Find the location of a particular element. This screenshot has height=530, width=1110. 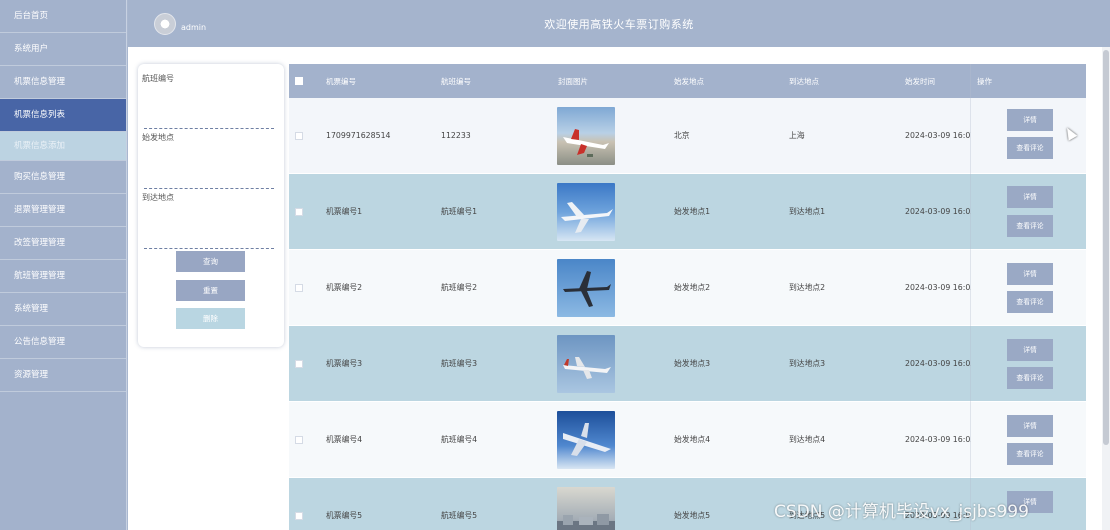

sidebar-item-refund-management: 退票管理管理 is located at coordinates (63, 210).